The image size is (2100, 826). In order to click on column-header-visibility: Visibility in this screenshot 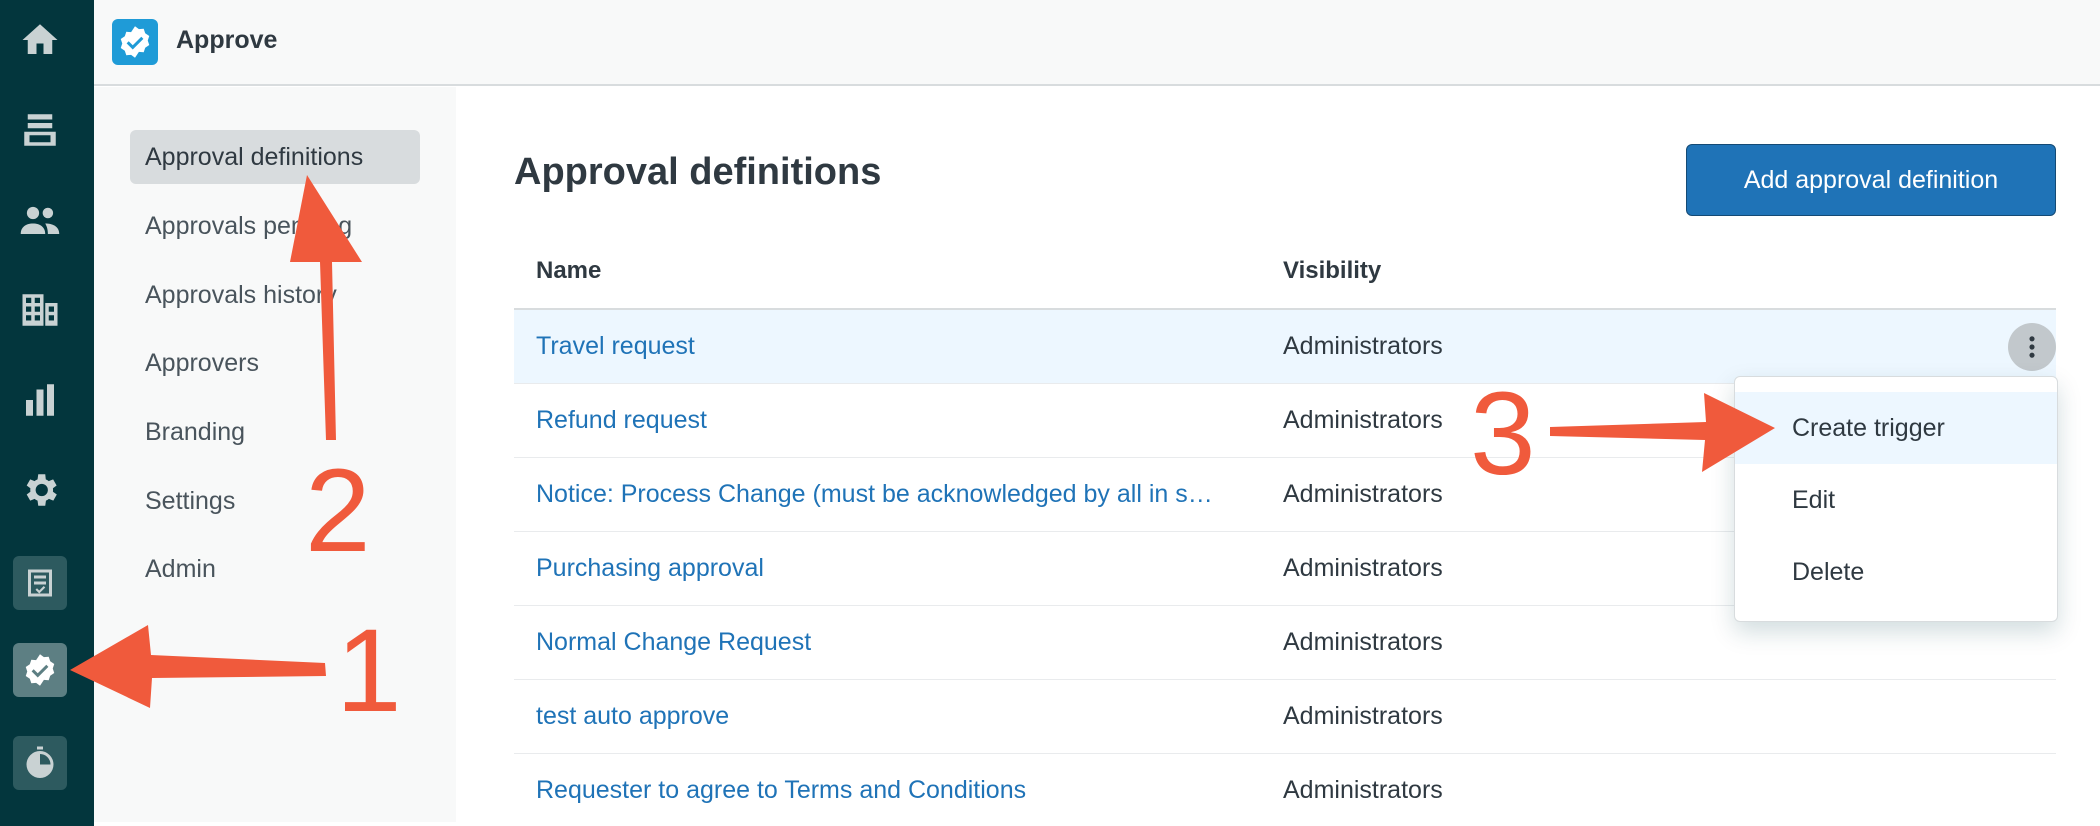, I will do `click(1332, 270)`.